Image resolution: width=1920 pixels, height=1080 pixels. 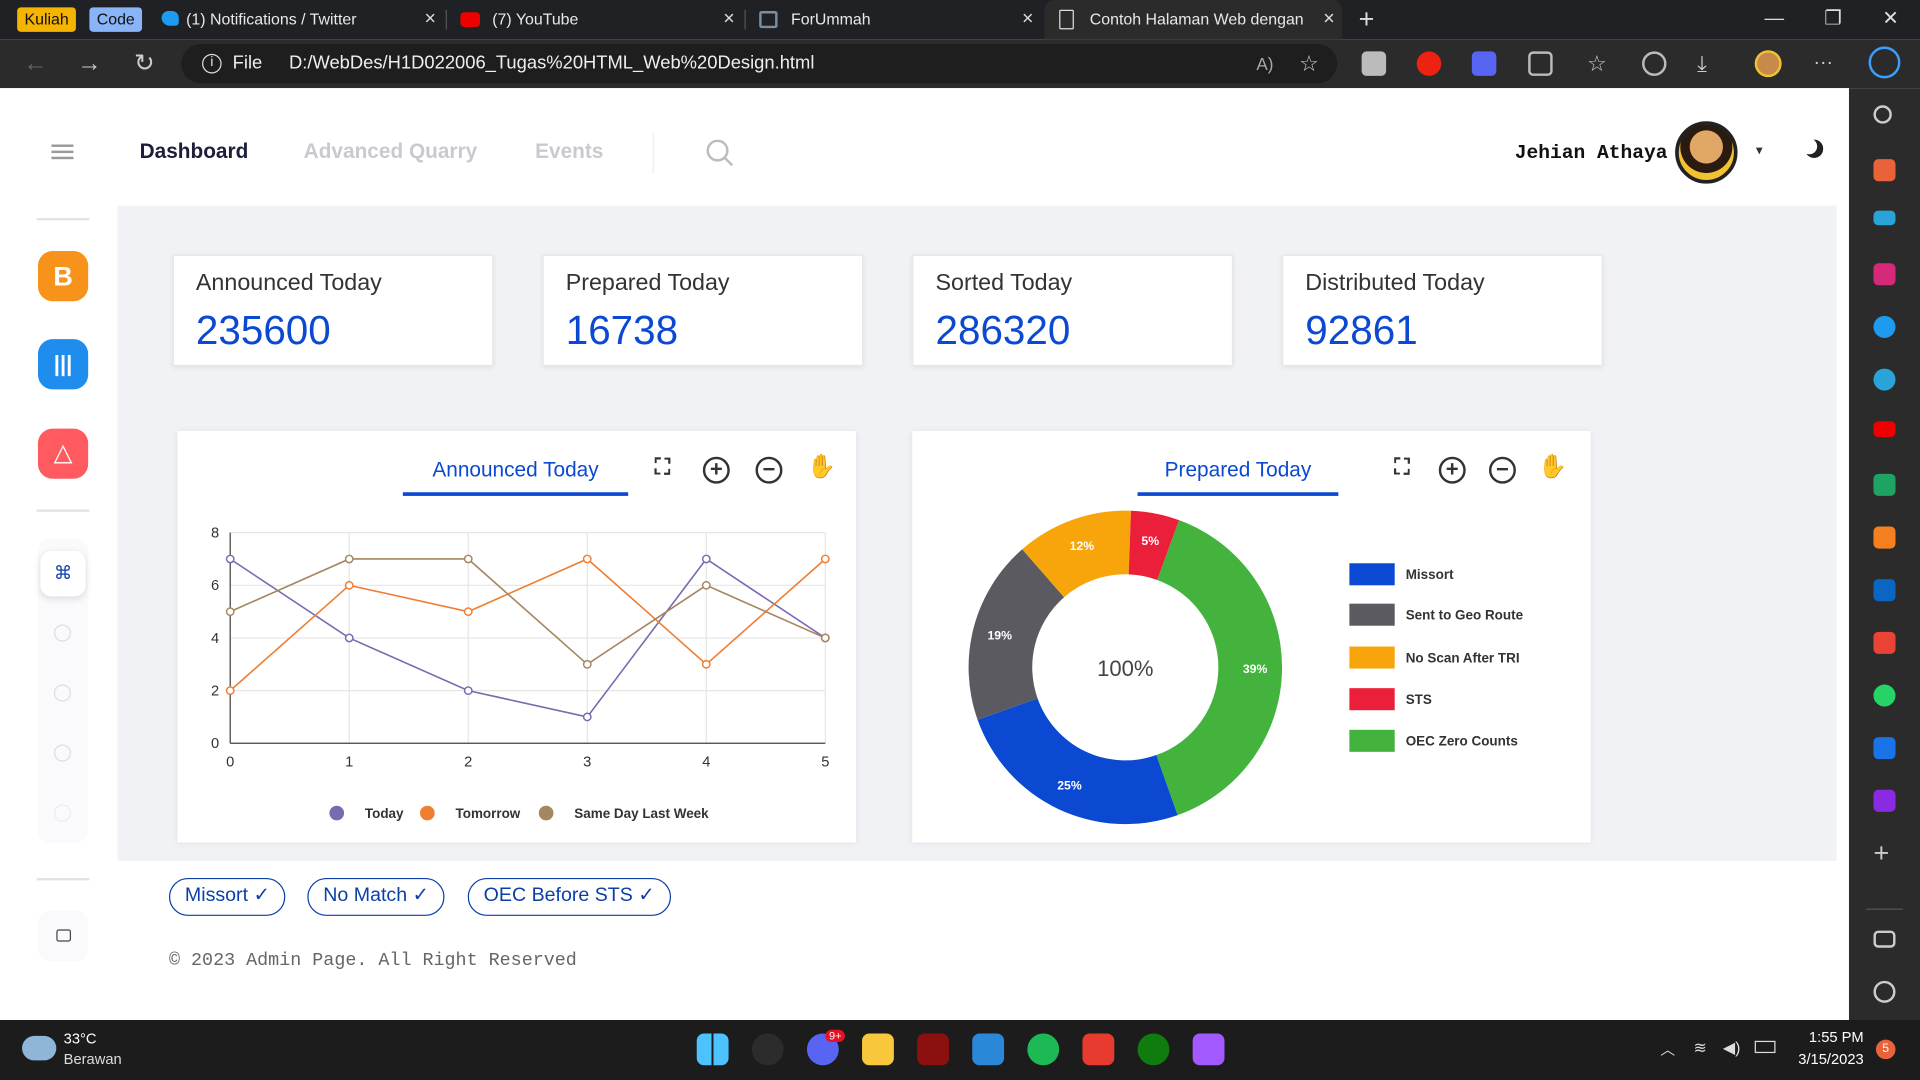 I want to click on tab-group-kuliah: Kuliah, so click(x=47, y=19).